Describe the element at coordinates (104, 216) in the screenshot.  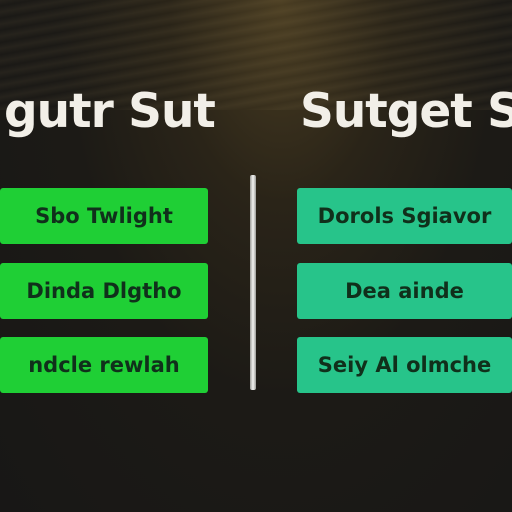
I see `left-option-button-1: Sbo Twlight` at that location.